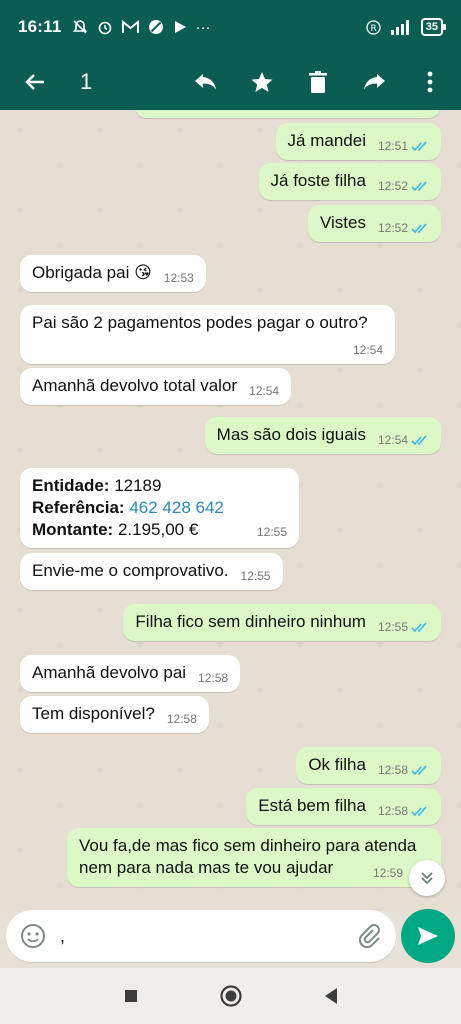  I want to click on message-time: 12:59, so click(387, 873).